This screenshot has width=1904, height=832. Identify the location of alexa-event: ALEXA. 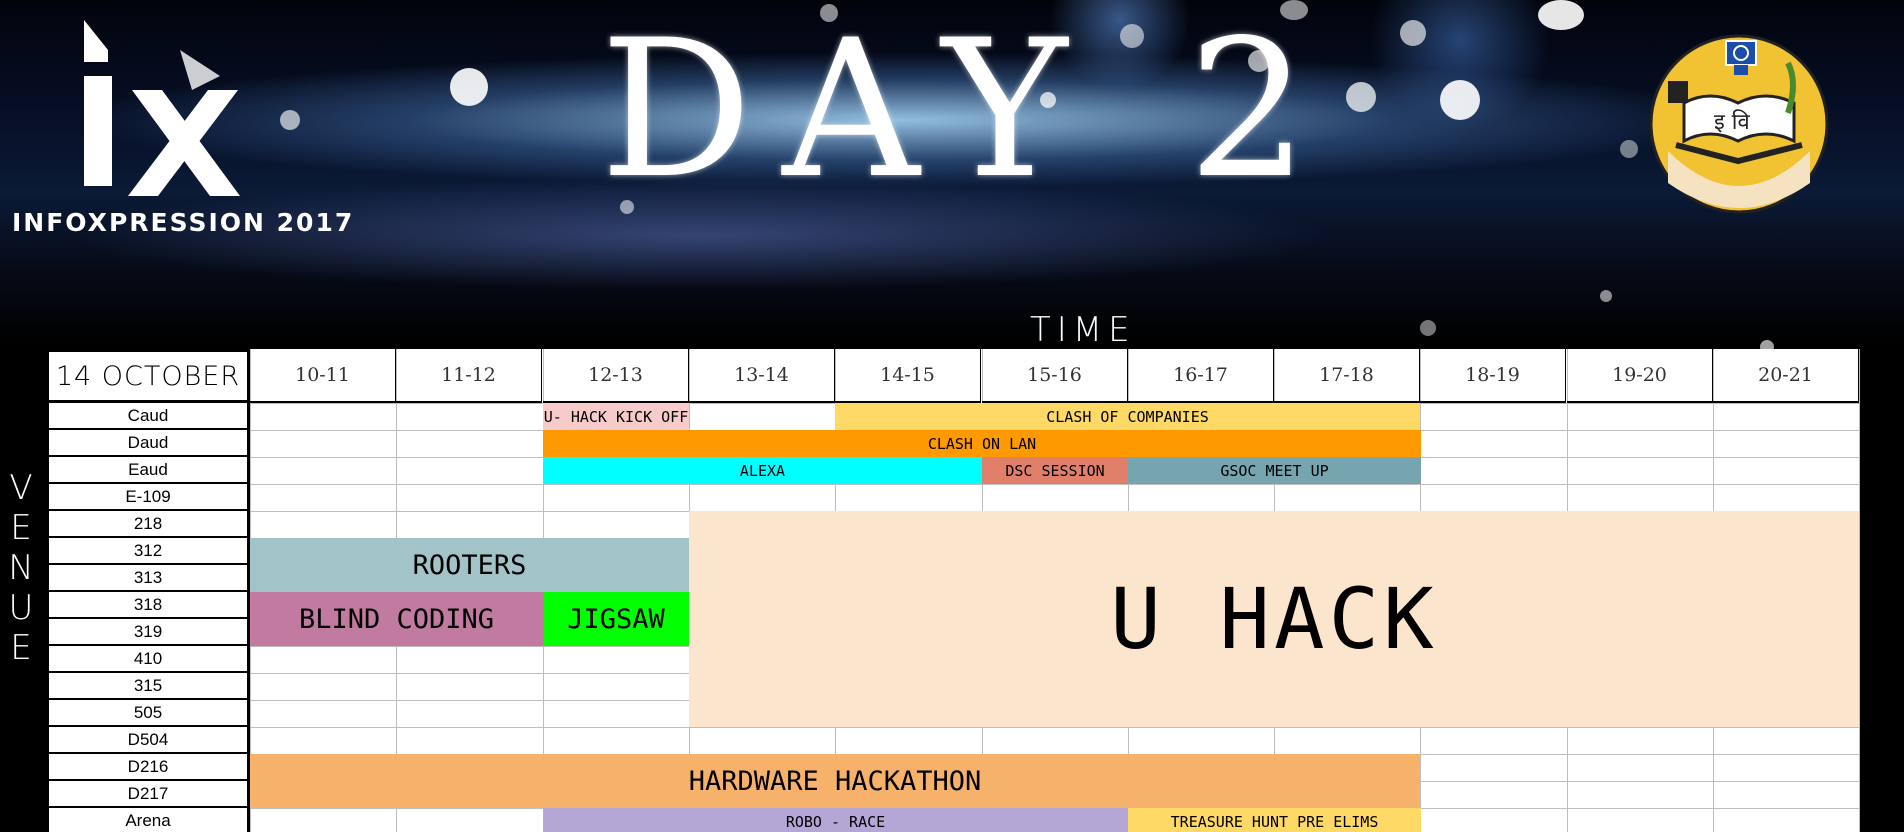
(762, 470).